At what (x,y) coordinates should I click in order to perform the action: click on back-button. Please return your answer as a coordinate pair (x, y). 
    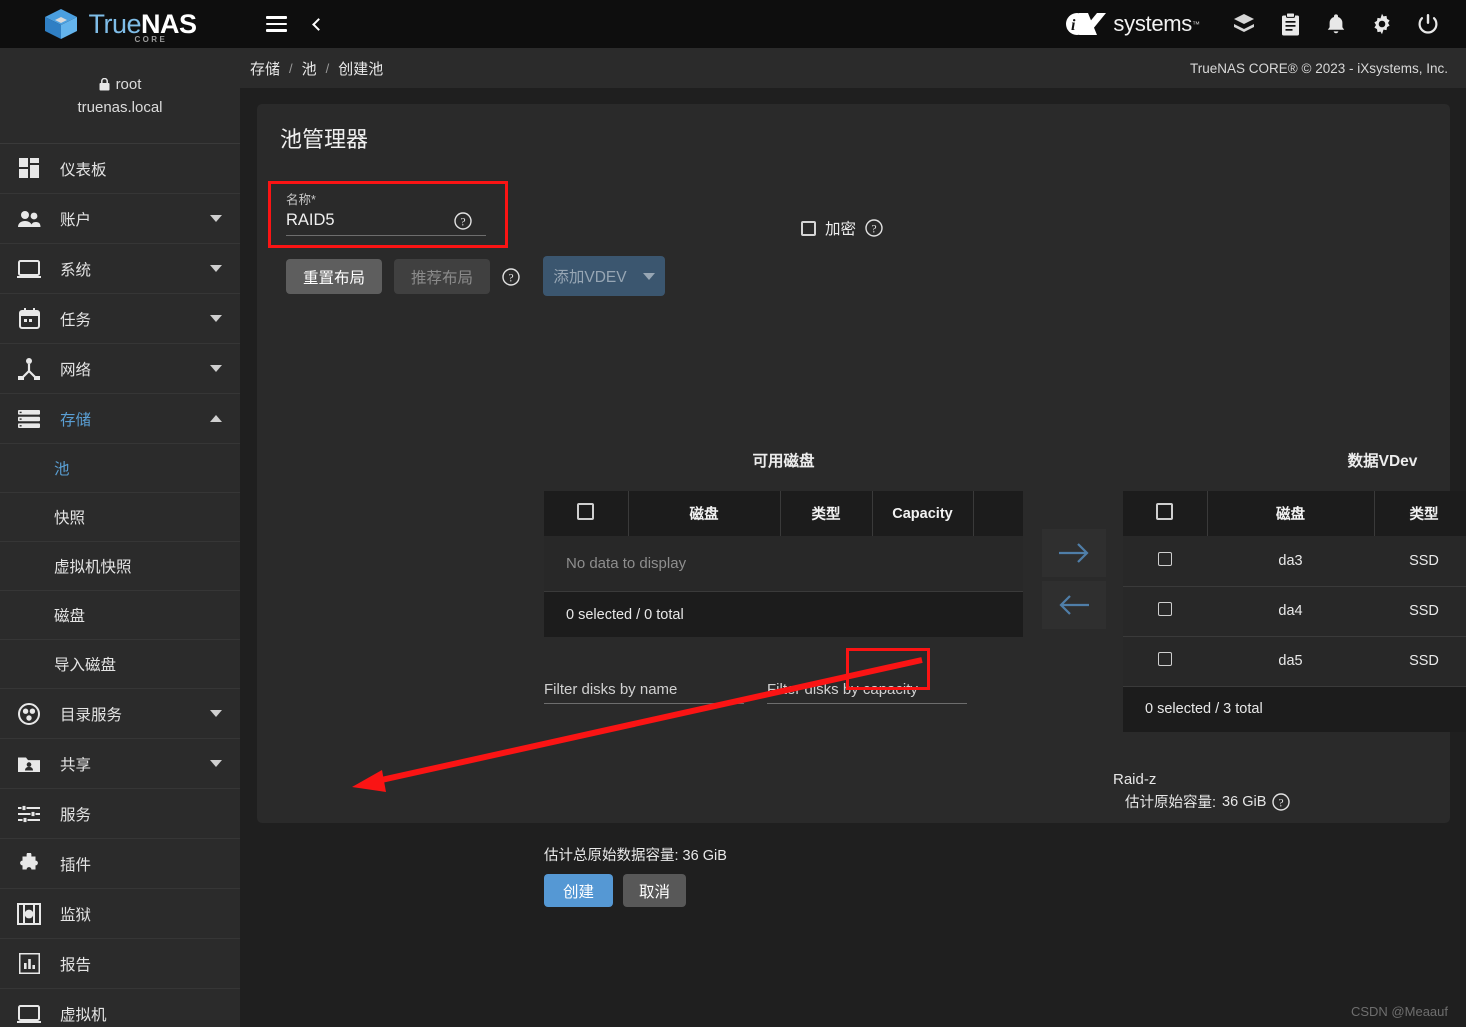
    Looking at the image, I should click on (316, 24).